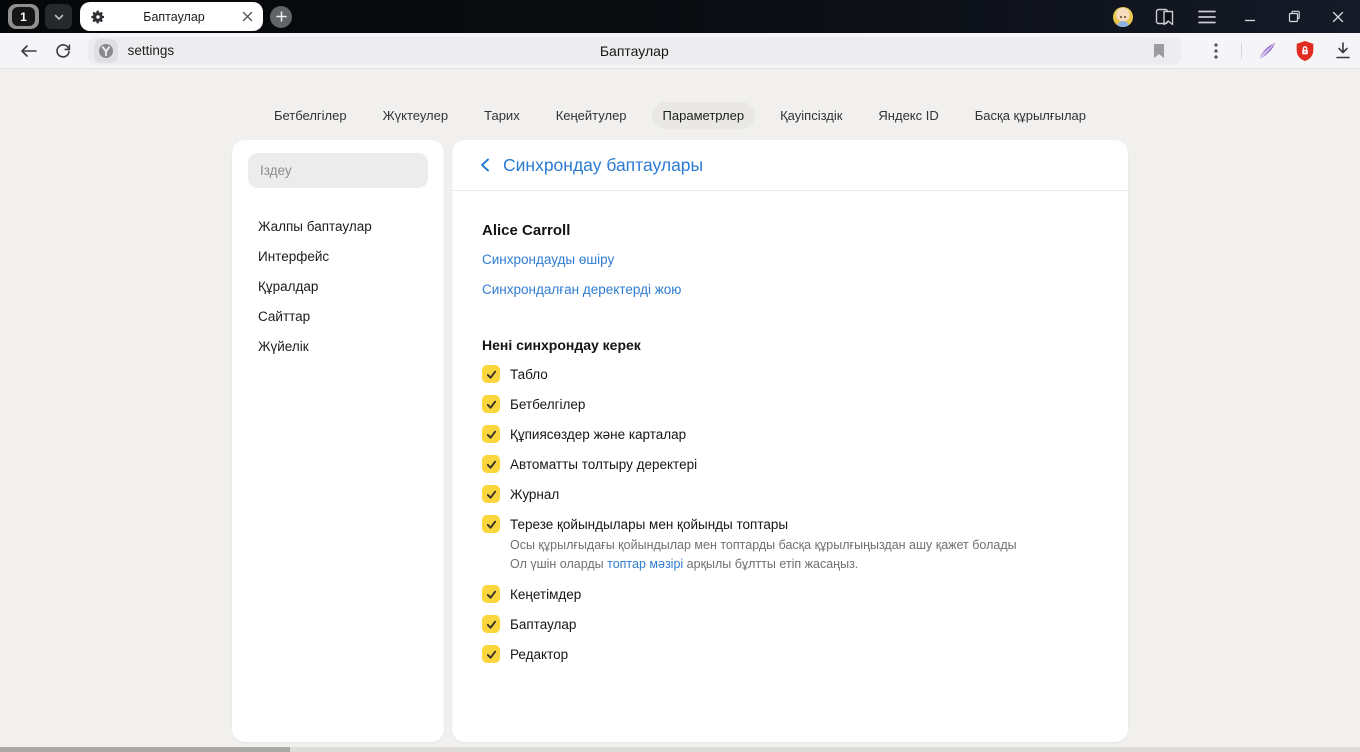 Image resolution: width=1360 pixels, height=752 pixels. I want to click on downloads-button, so click(1343, 51).